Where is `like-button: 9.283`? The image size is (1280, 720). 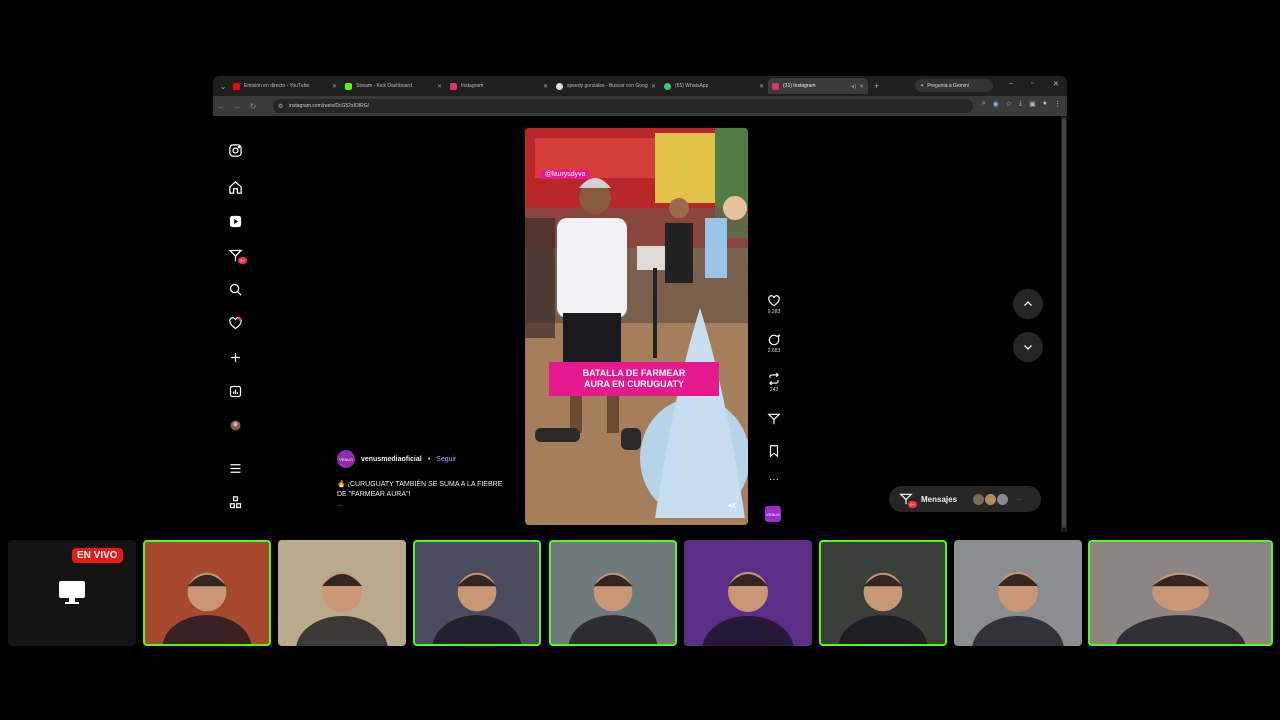
like-button: 9.283 is located at coordinates (774, 304).